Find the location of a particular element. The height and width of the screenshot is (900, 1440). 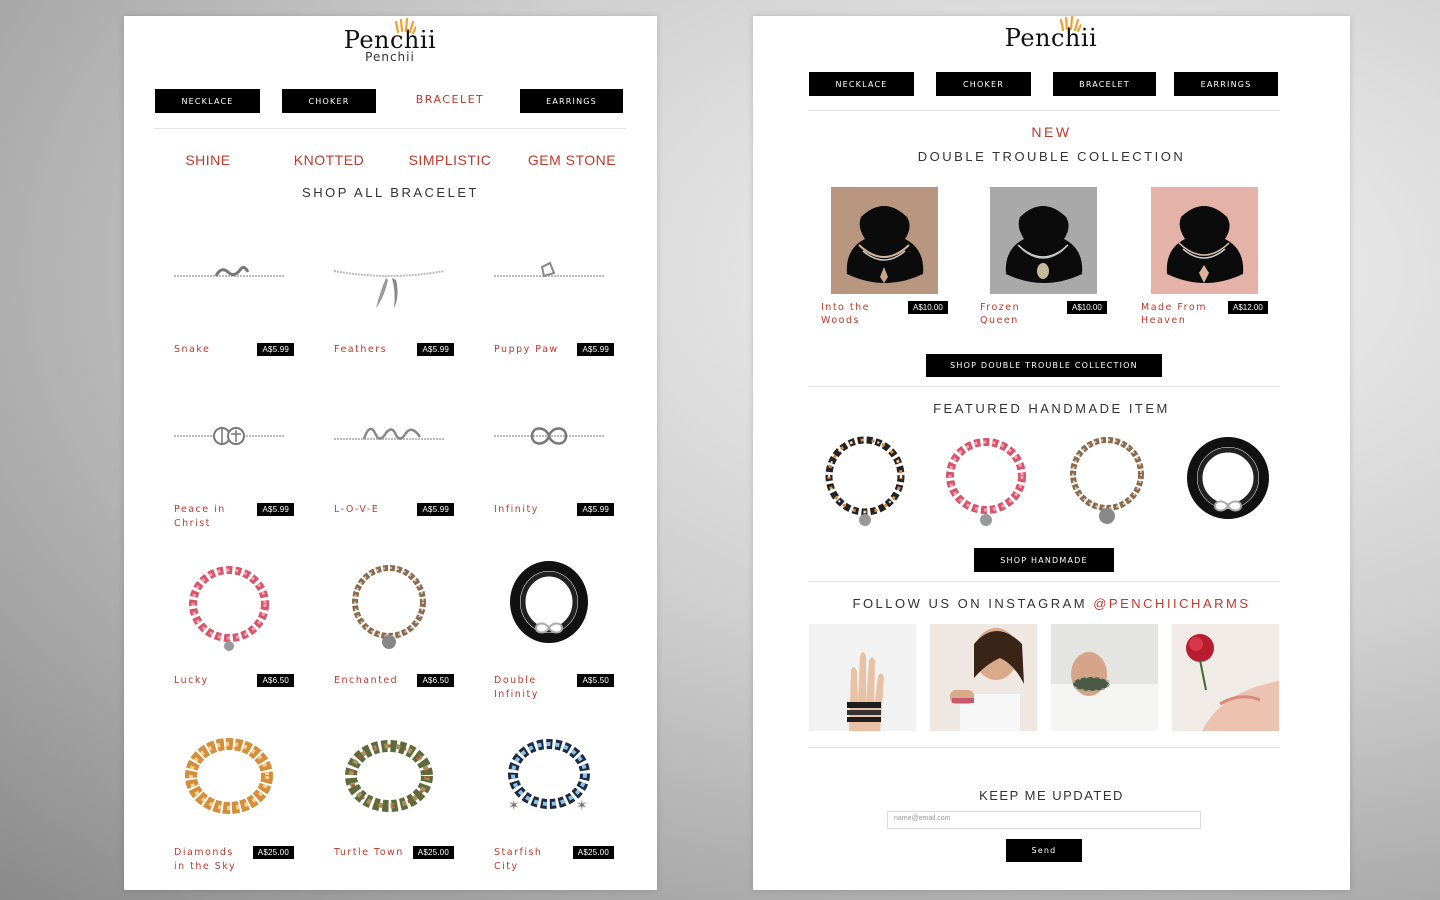

collection-item-name: Into the Woods is located at coordinates (845, 314).